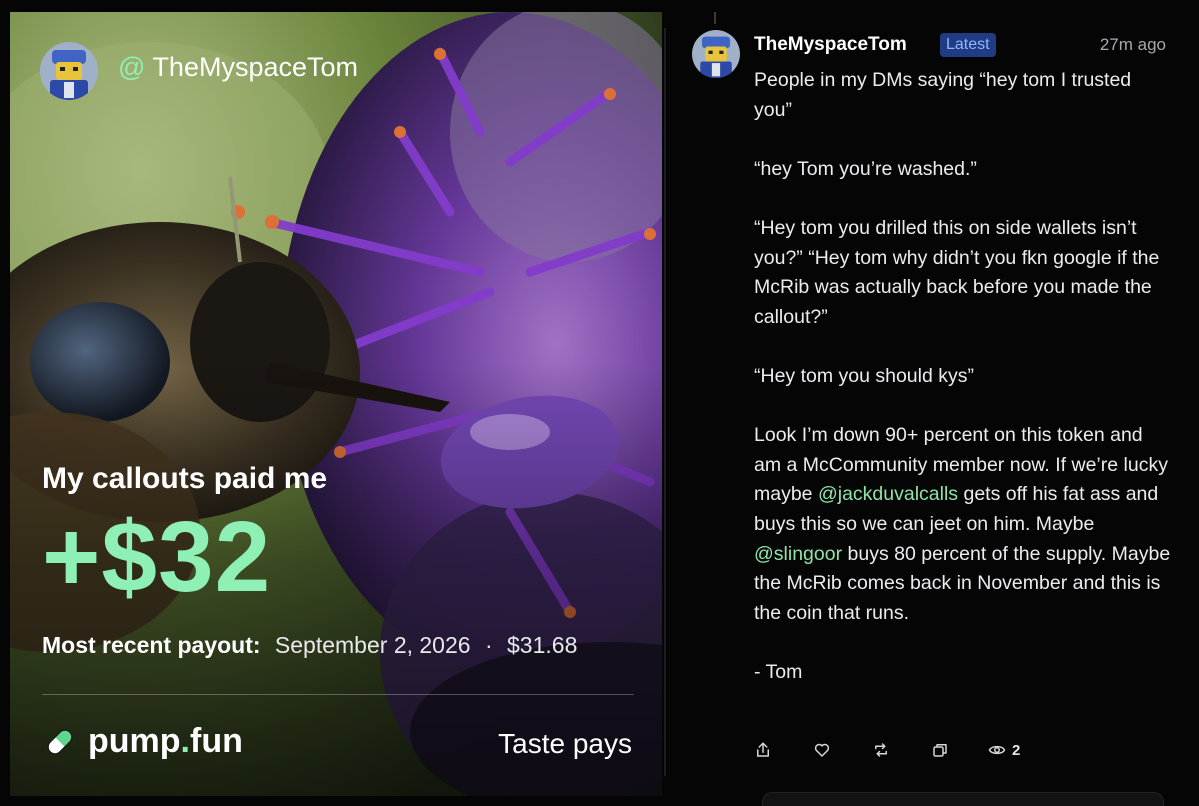 This screenshot has width=1199, height=806. What do you see at coordinates (1132, 44) in the screenshot?
I see `post-timestamp: 27m ago` at bounding box center [1132, 44].